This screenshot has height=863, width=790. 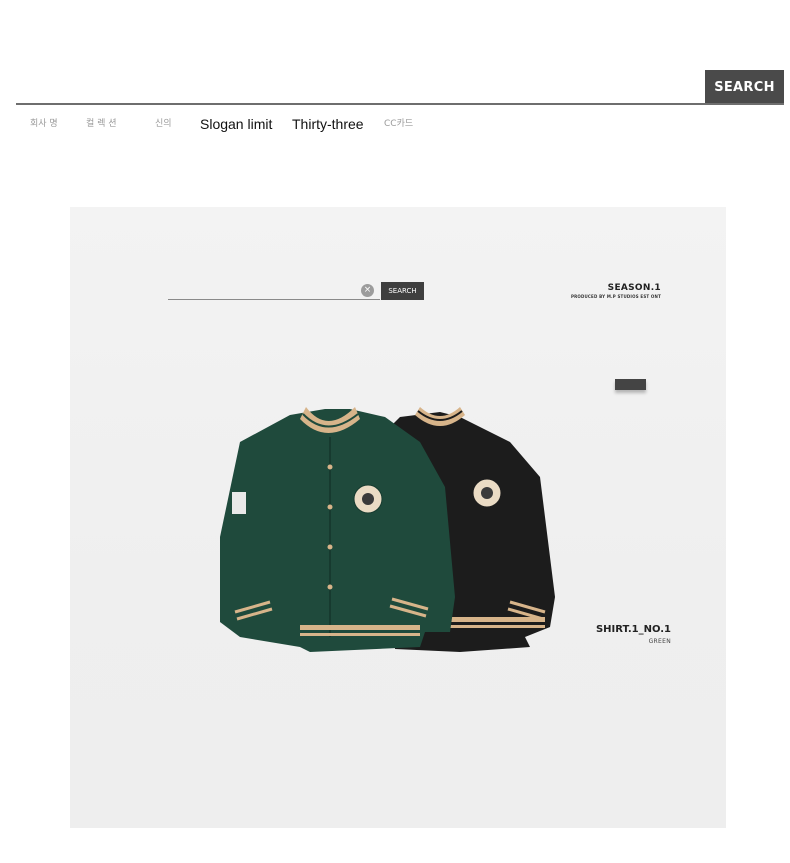 What do you see at coordinates (630, 384) in the screenshot?
I see `decorative-bar` at bounding box center [630, 384].